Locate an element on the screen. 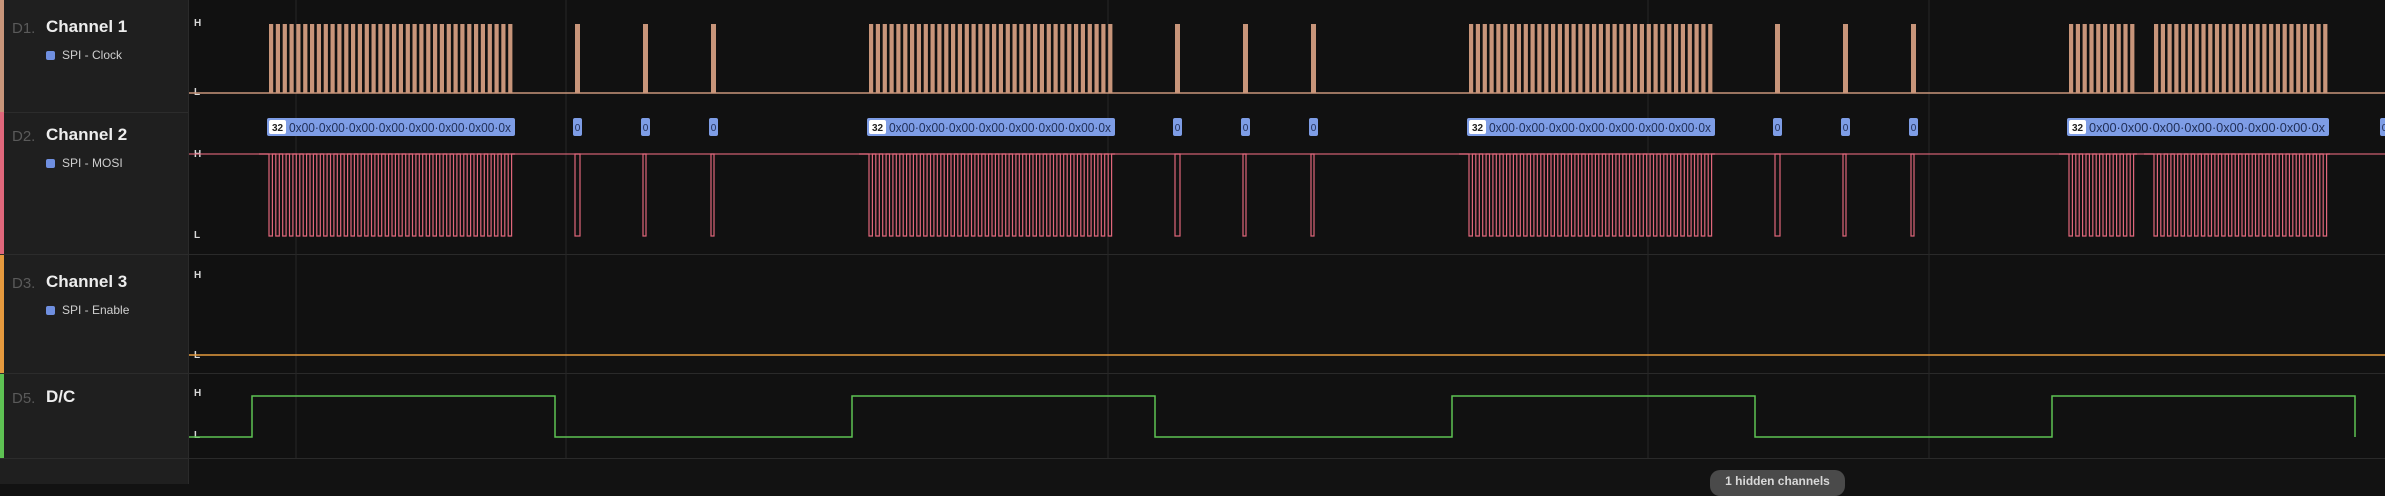 This screenshot has width=2385, height=496. channel-name: Channel 2 is located at coordinates (86, 135).